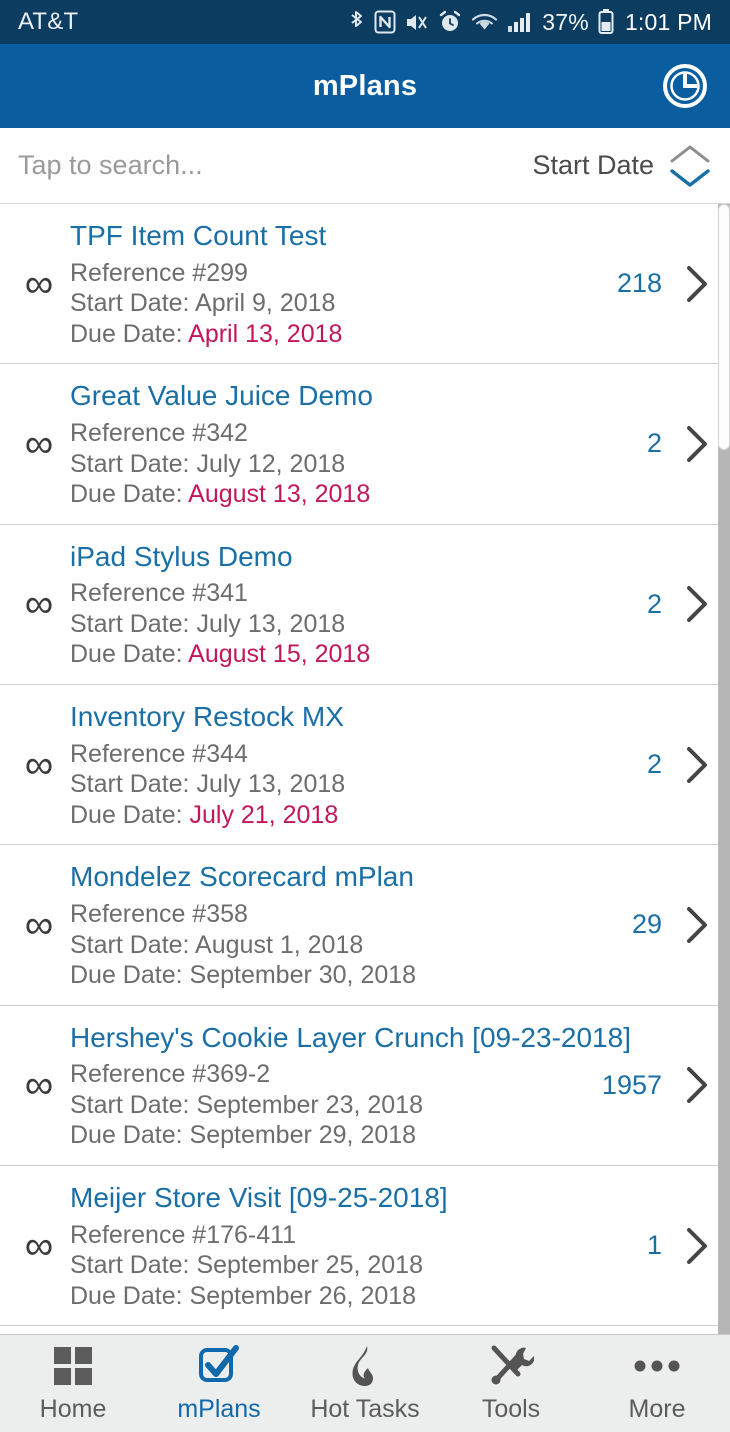 The height and width of the screenshot is (1432, 730). I want to click on due-value: September 30, 2018, so click(303, 975).